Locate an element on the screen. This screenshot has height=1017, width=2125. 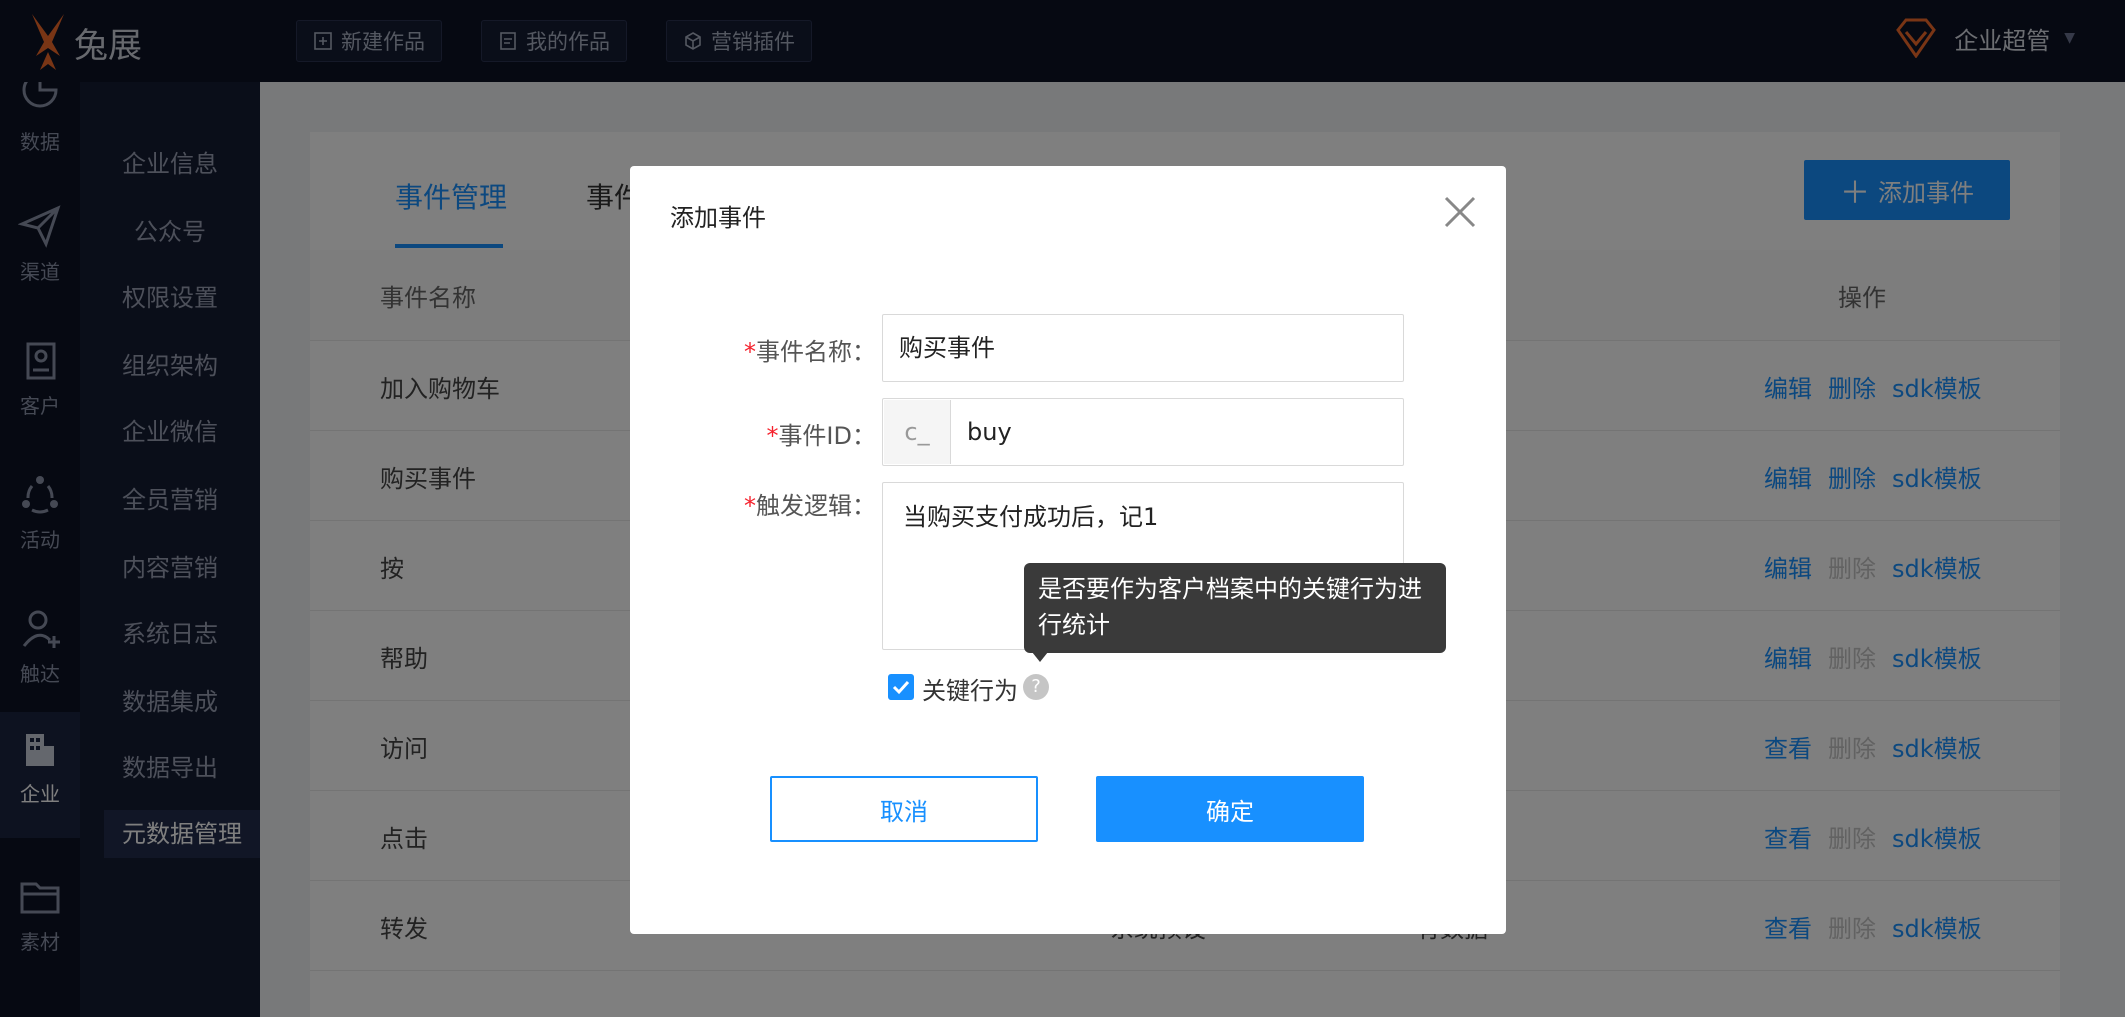
event-name-label-text: 事件名称： is located at coordinates (816, 352).